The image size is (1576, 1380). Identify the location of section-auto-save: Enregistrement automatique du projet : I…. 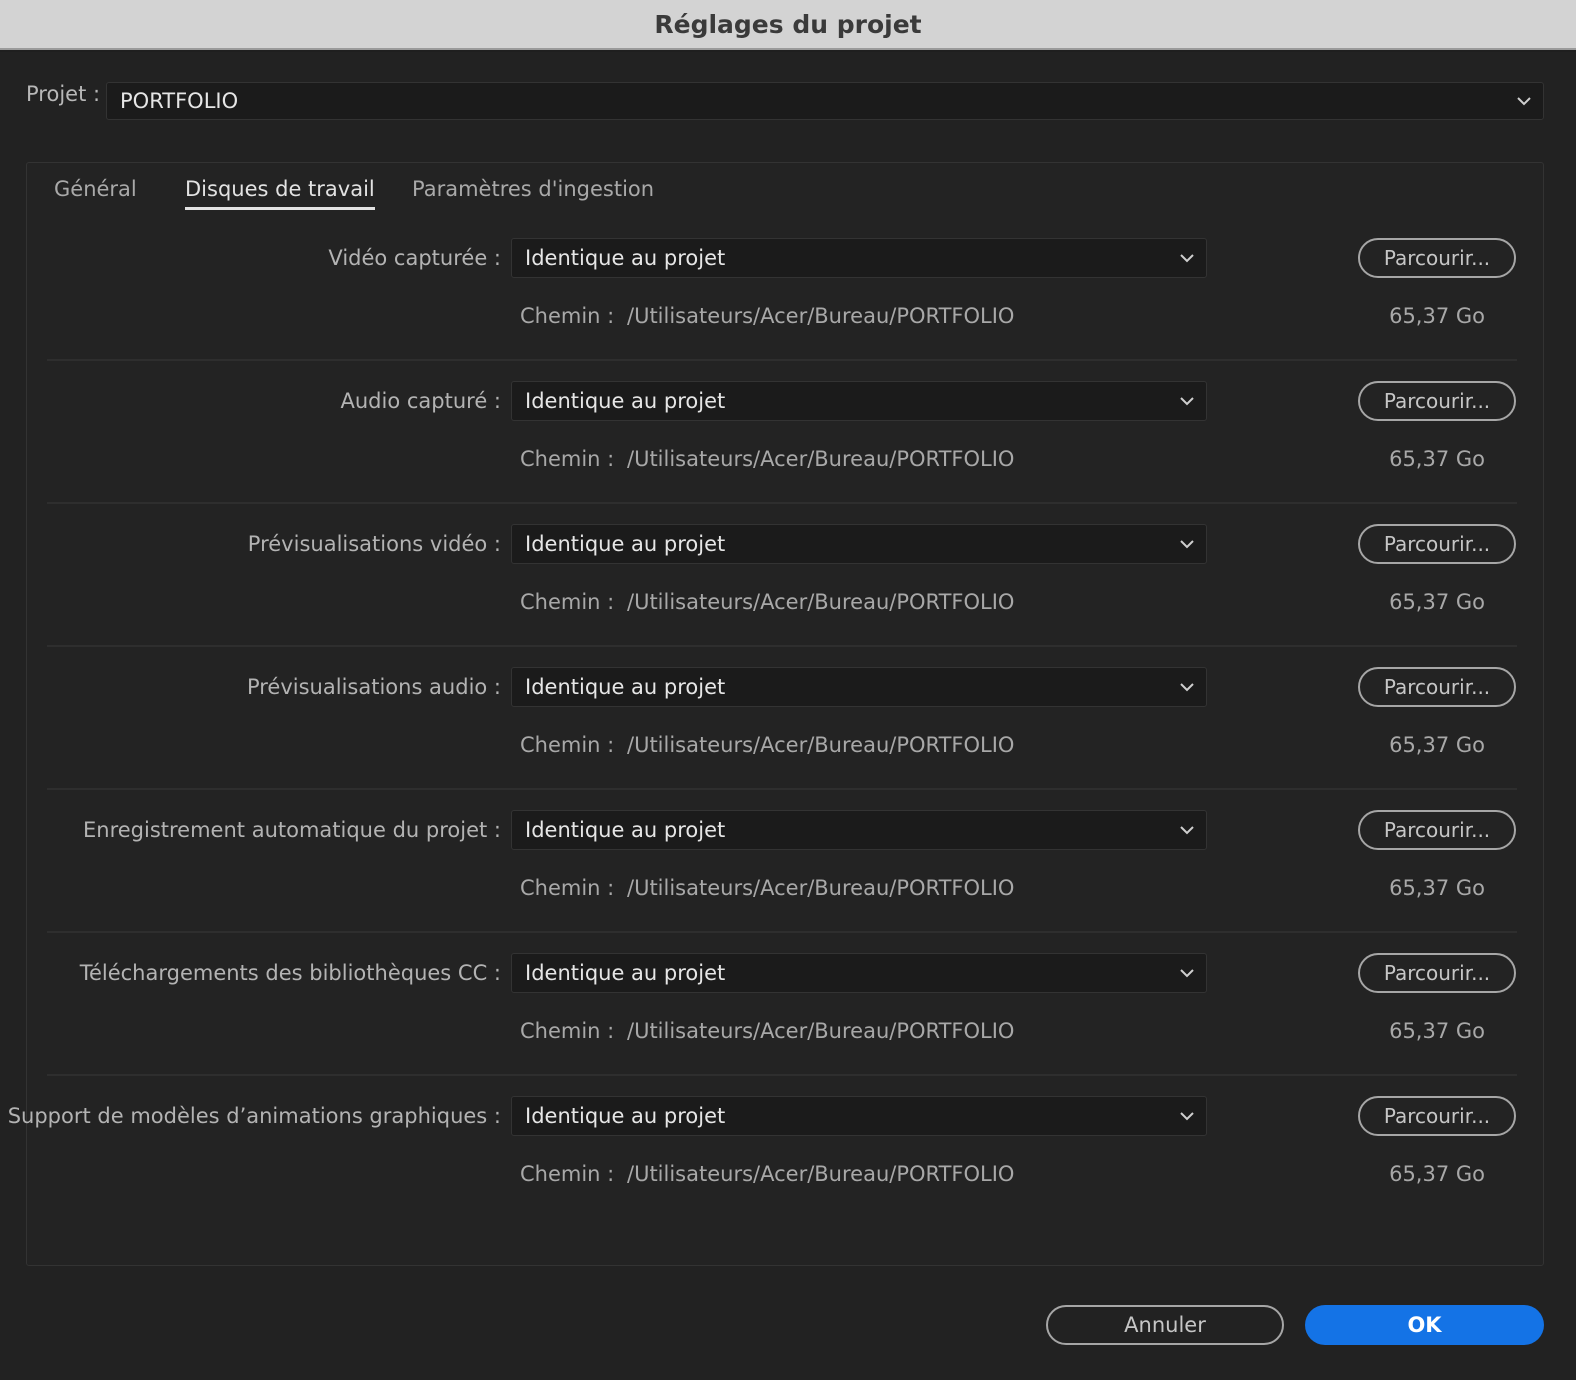
(786, 881).